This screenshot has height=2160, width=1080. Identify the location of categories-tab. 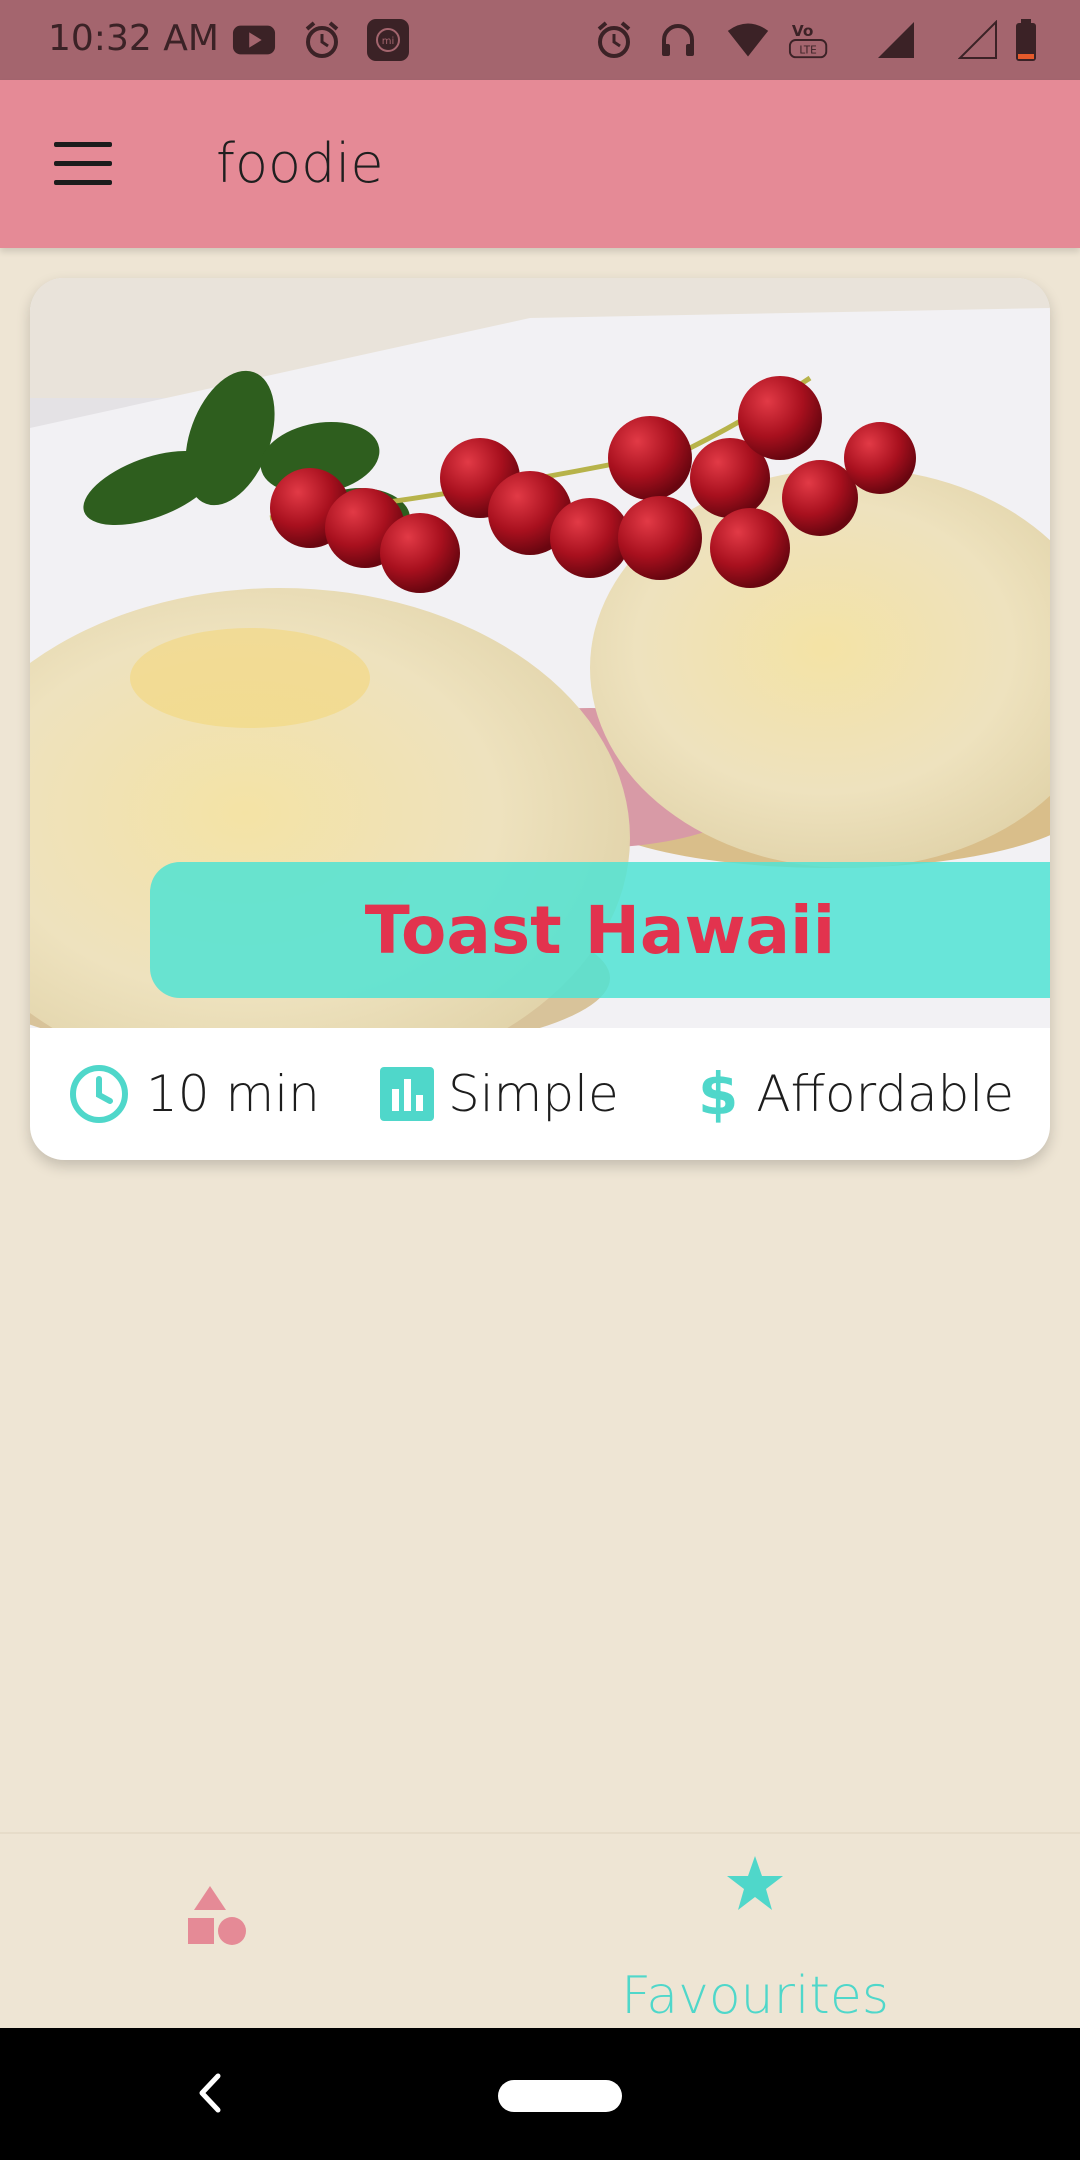
(220, 1919).